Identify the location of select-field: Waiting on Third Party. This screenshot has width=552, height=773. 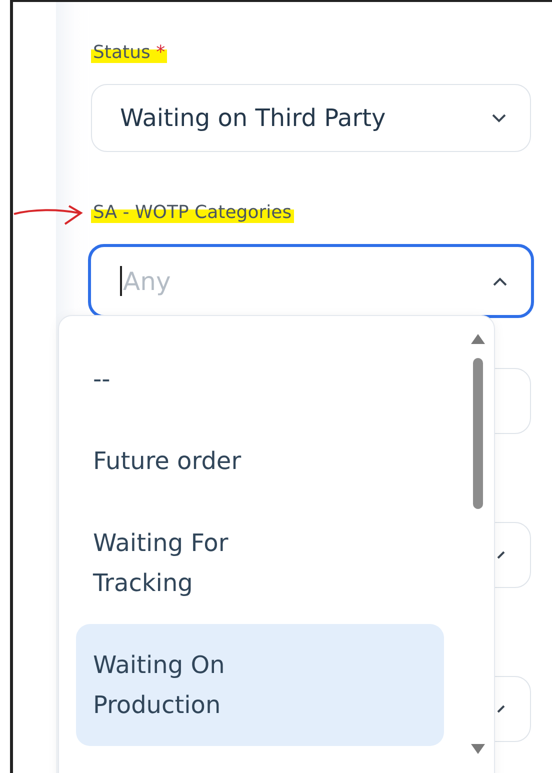
(311, 118).